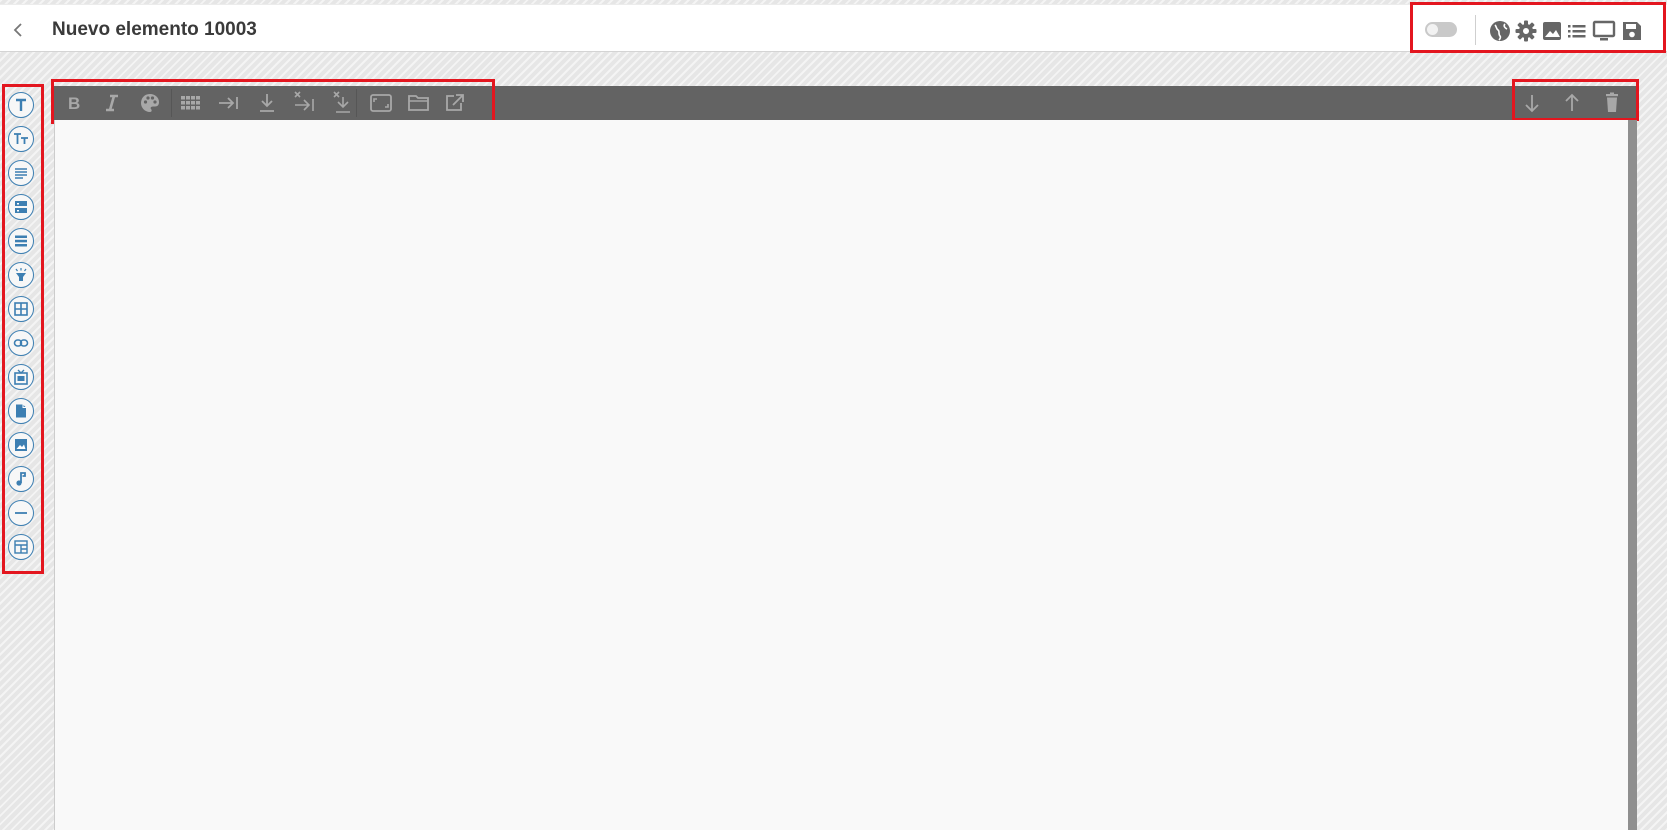  What do you see at coordinates (343, 103) in the screenshot?
I see `remove-move-down-icon` at bounding box center [343, 103].